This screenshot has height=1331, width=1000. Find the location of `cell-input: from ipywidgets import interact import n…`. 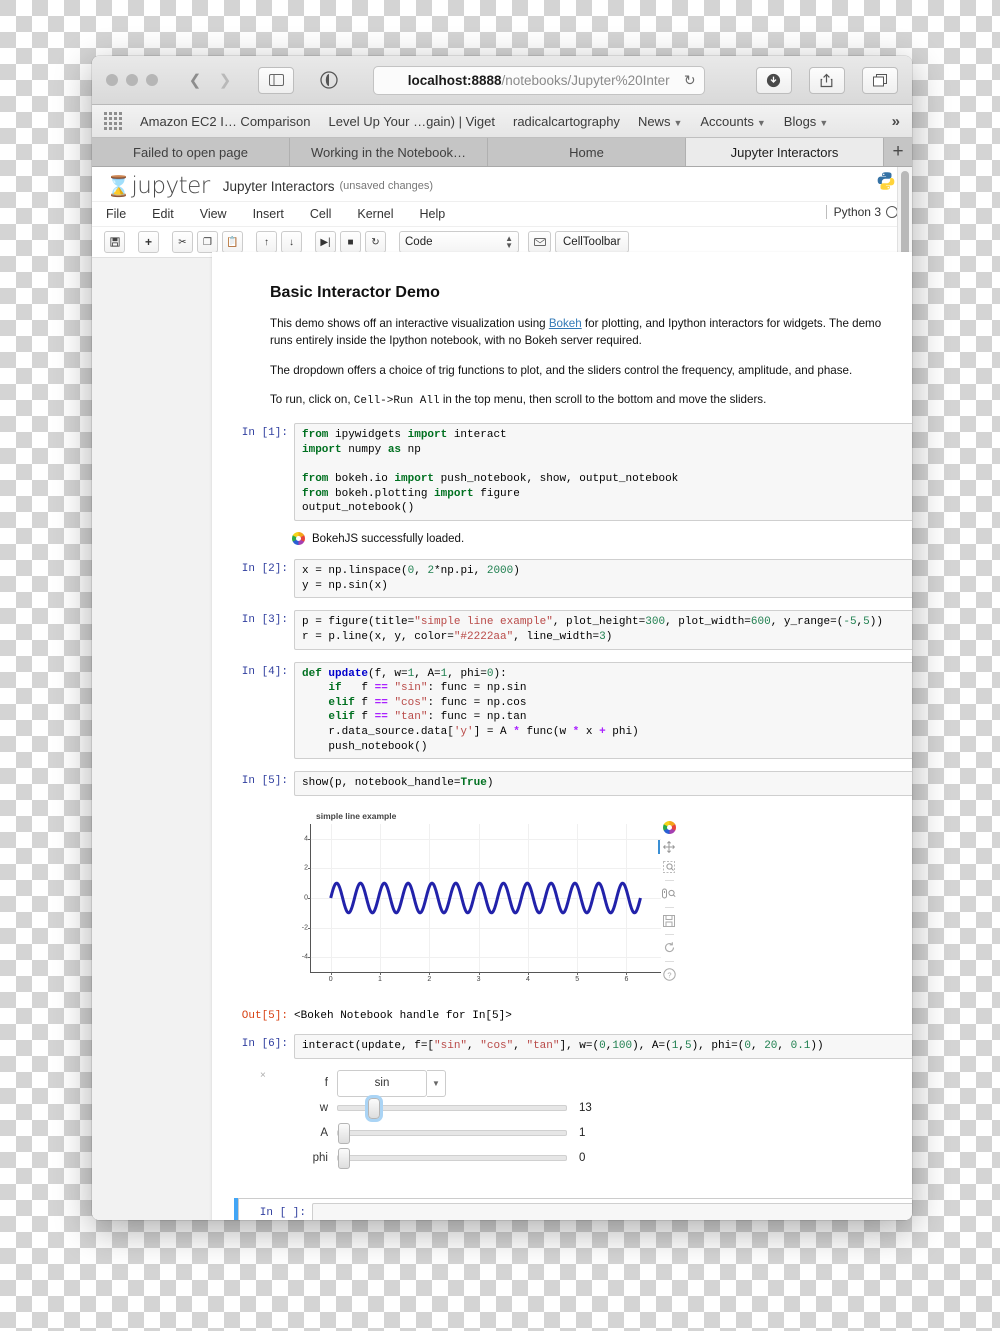

cell-input: from ipywidgets import interact import n… is located at coordinates (603, 472).